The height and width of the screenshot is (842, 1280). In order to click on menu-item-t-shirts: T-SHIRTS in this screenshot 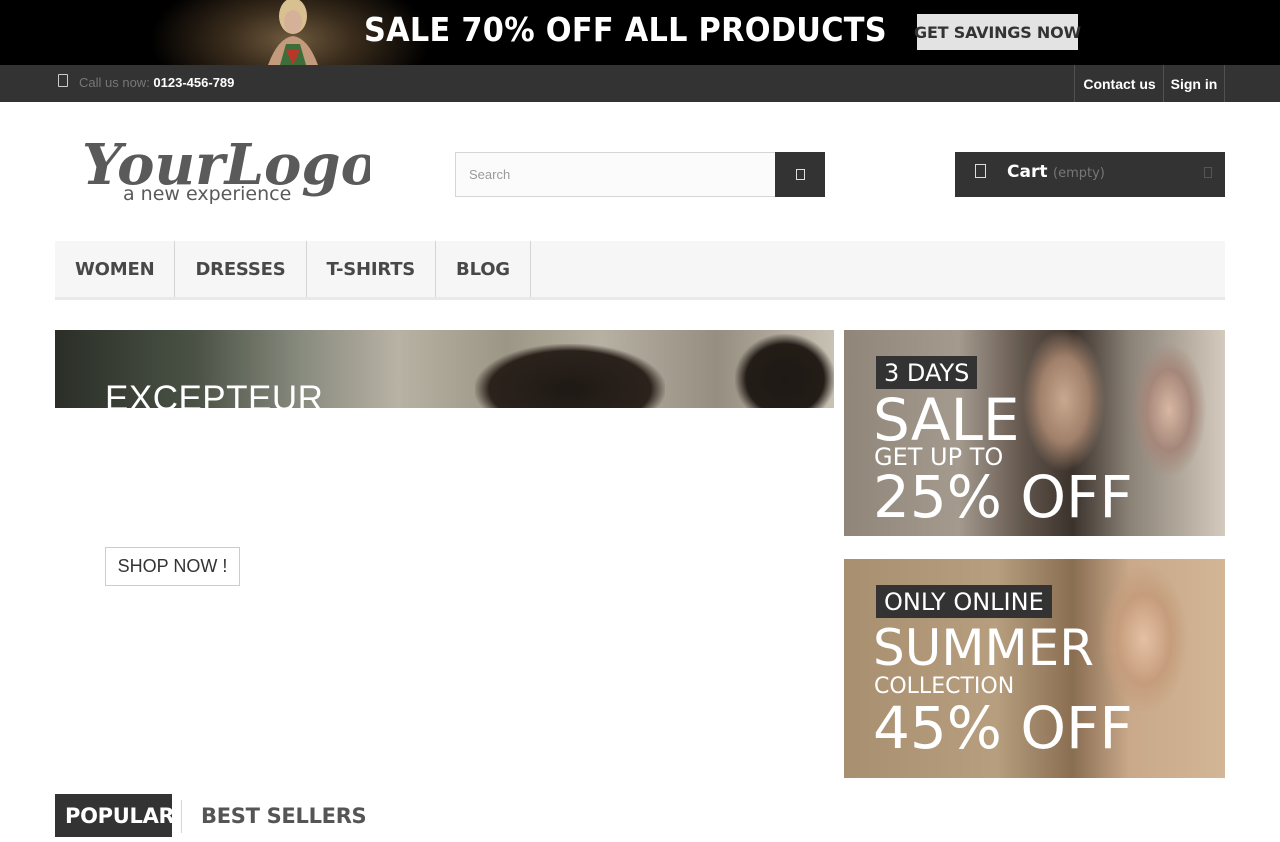, I will do `click(372, 269)`.